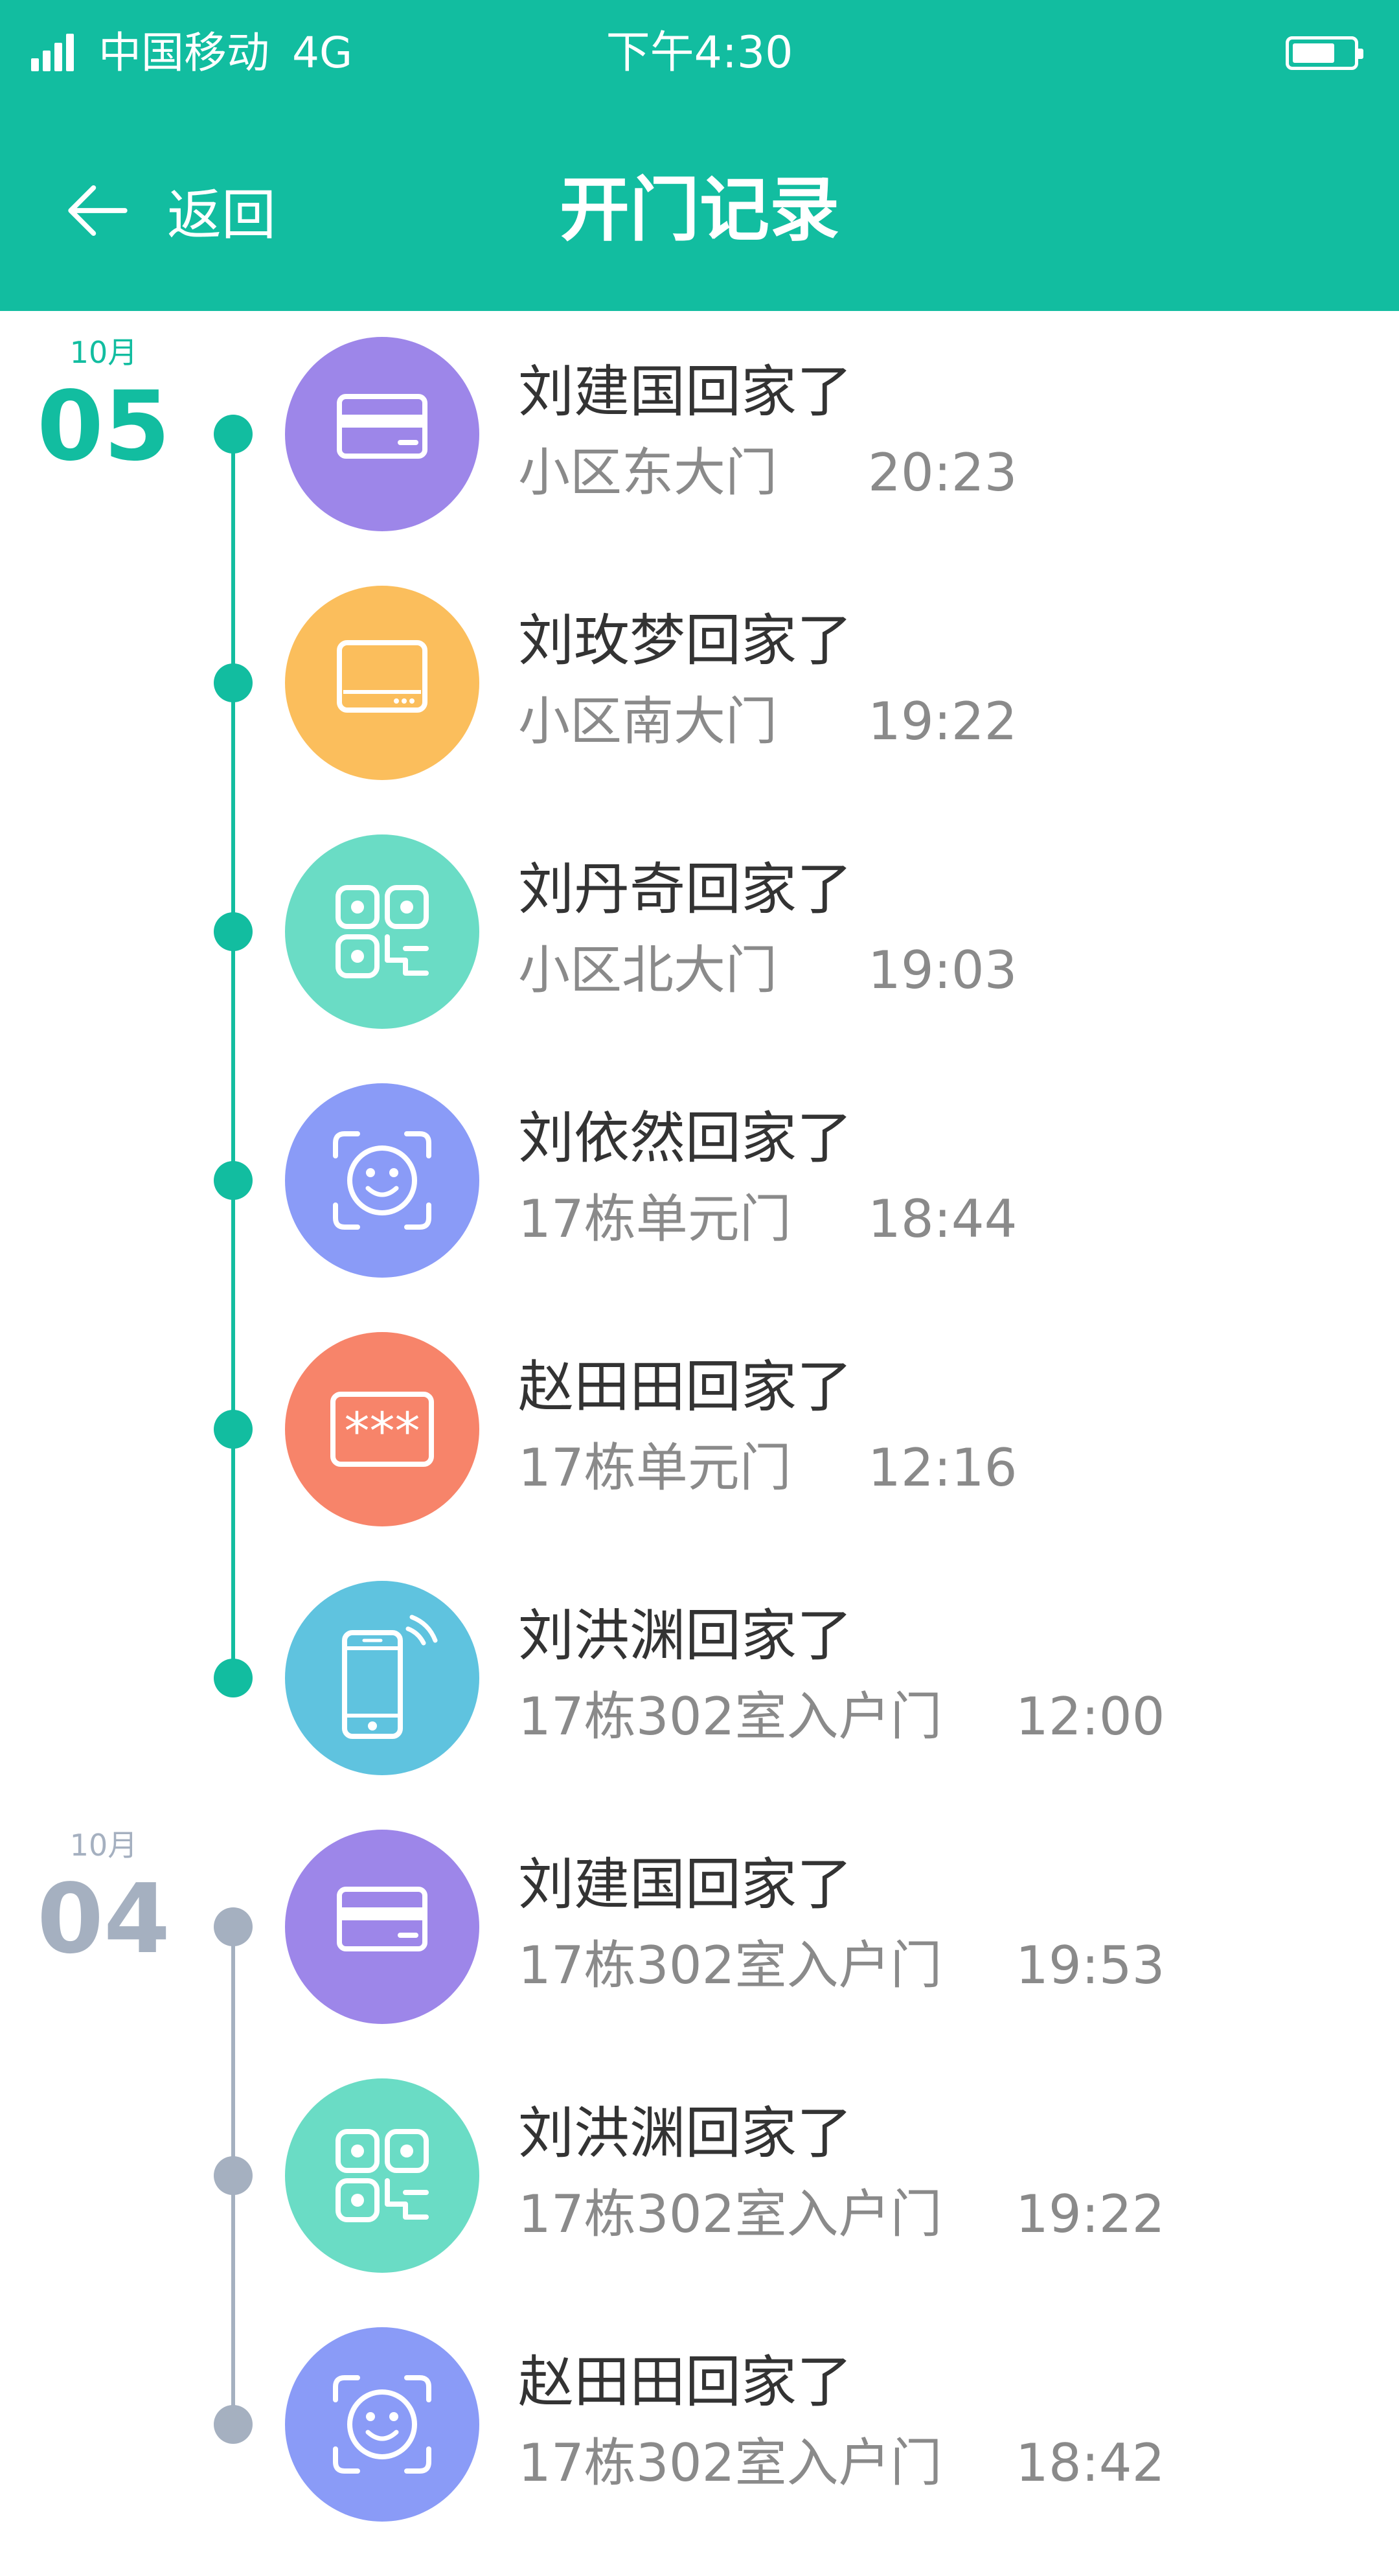 The width and height of the screenshot is (1399, 2576). I want to click on record-item: 刘丹奇回家了小区北大门 19:03, so click(699, 931).